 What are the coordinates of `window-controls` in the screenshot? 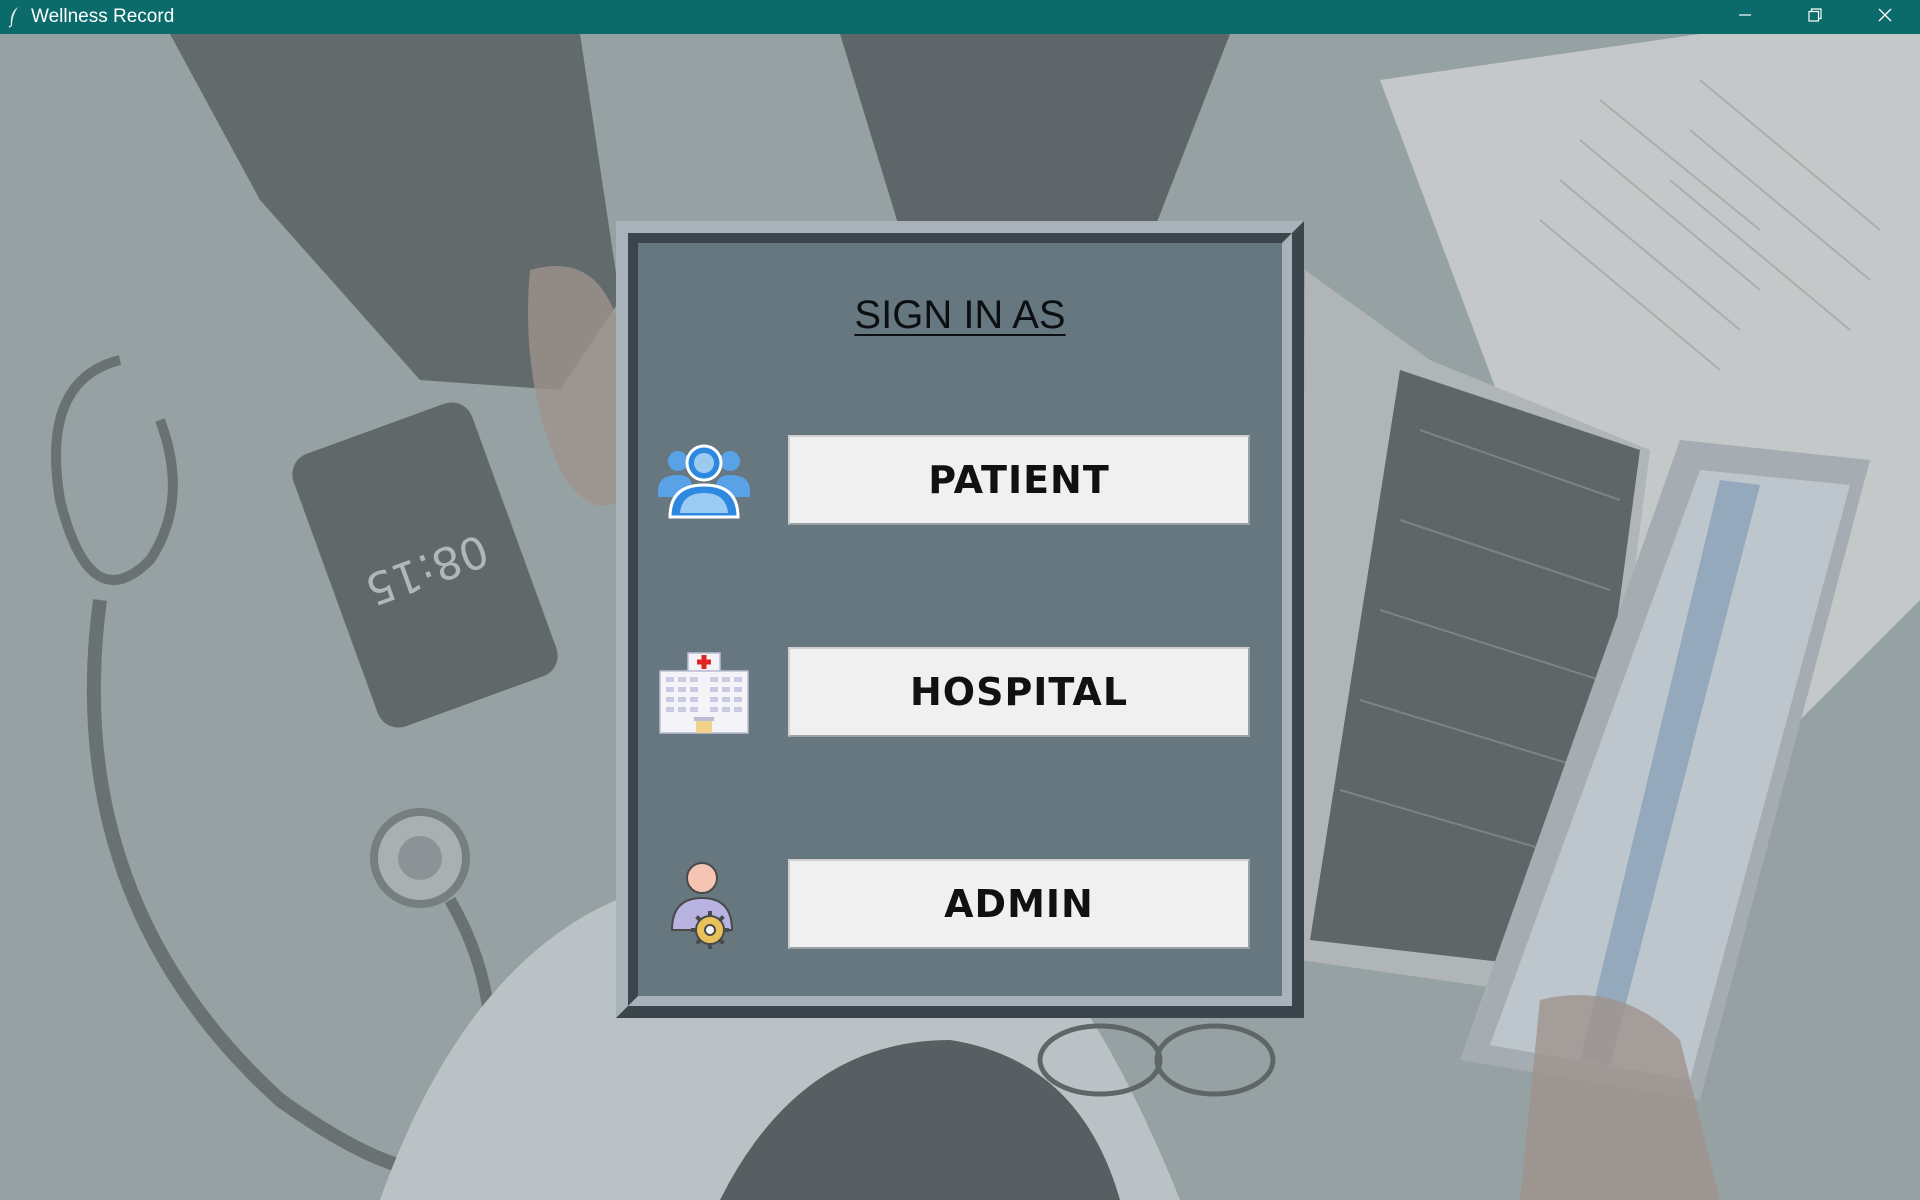 It's located at (1815, 17).